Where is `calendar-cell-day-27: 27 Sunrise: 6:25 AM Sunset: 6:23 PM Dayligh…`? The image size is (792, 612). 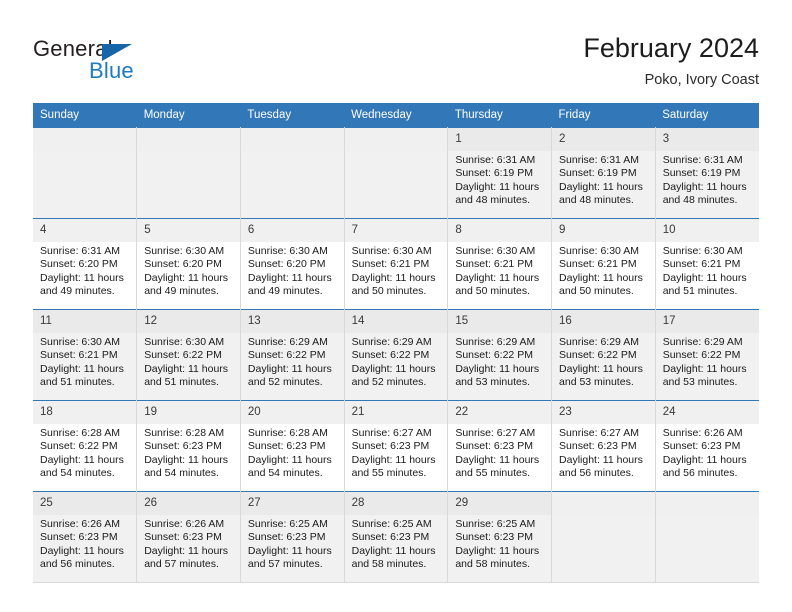
calendar-cell-day-27: 27 Sunrise: 6:25 AM Sunset: 6:23 PM Dayligh… is located at coordinates (292, 537).